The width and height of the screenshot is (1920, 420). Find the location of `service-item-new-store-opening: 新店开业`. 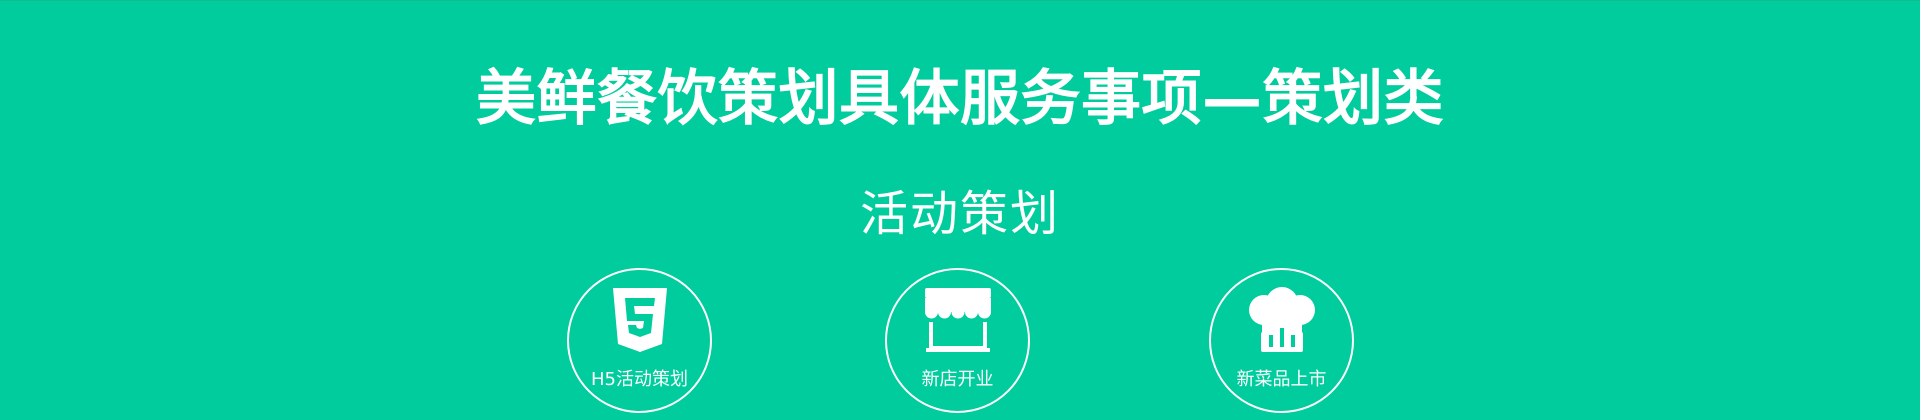

service-item-new-store-opening: 新店开业 is located at coordinates (957, 340).